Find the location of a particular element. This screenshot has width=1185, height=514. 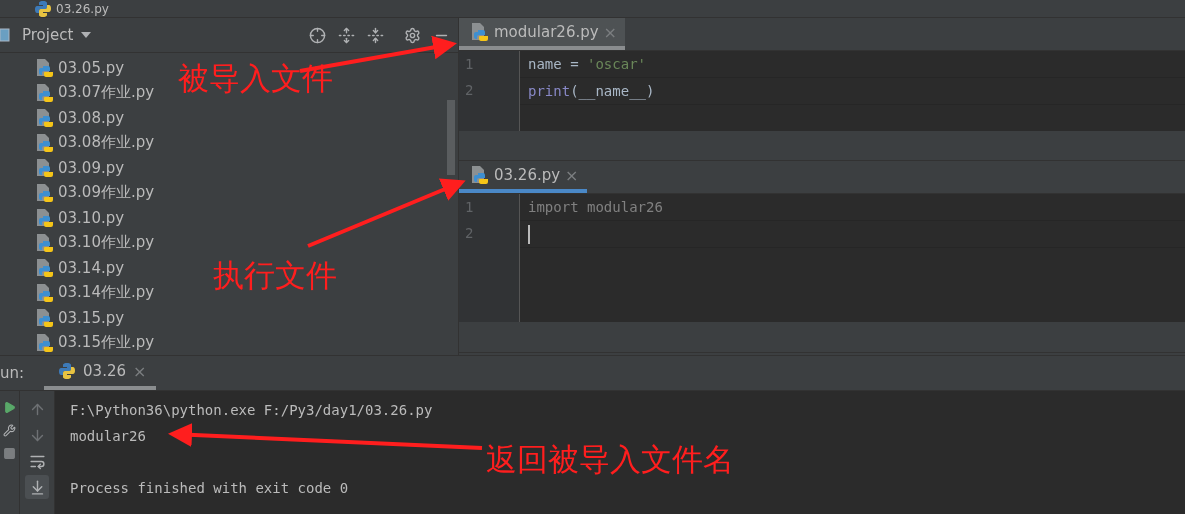

project-title: Project is located at coordinates (48, 35).